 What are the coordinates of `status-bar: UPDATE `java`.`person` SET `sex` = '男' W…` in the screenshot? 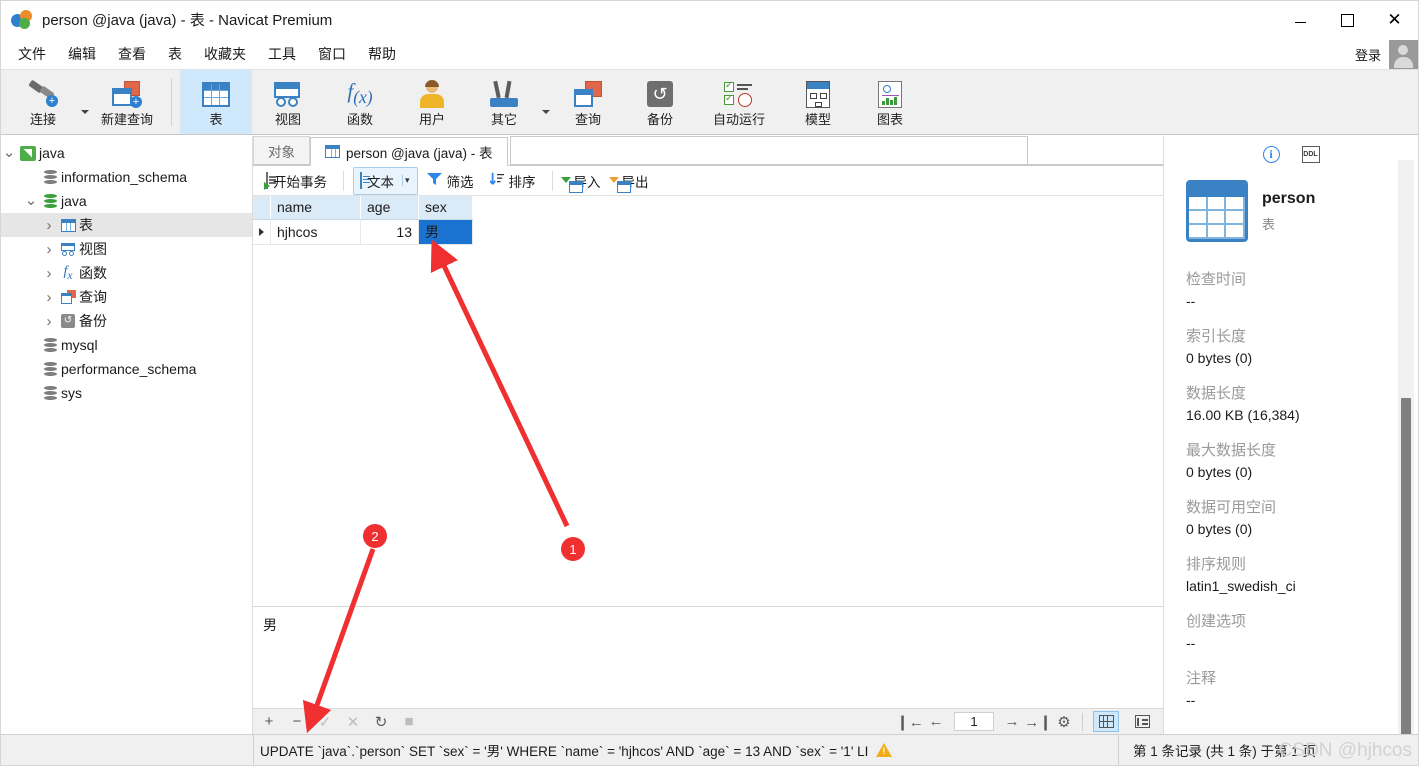 It's located at (709, 749).